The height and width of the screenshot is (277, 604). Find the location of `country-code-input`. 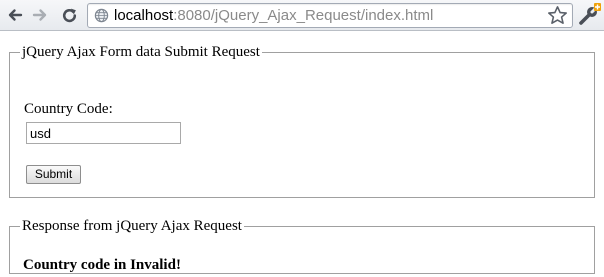

country-code-input is located at coordinates (103, 133).